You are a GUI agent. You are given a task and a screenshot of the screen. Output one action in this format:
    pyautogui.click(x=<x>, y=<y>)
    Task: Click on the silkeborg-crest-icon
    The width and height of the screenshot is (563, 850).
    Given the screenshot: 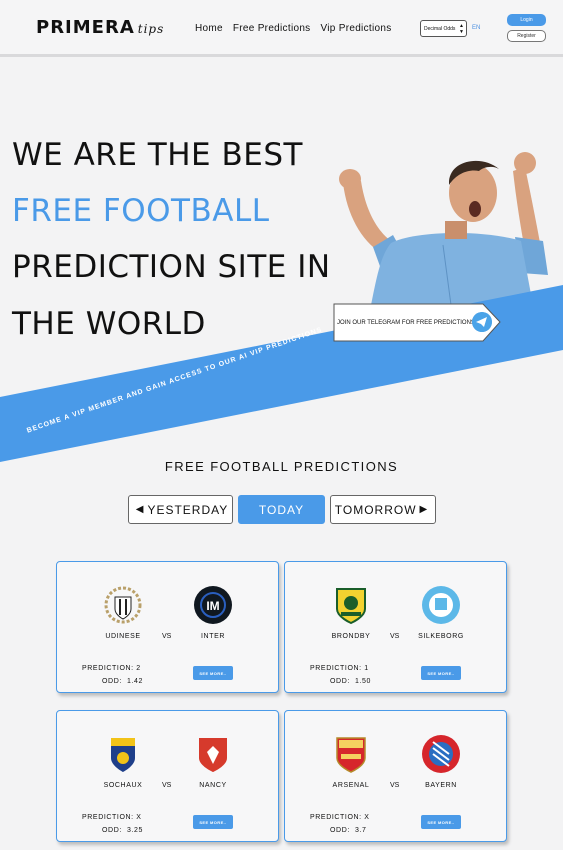 What is the action you would take?
    pyautogui.click(x=441, y=605)
    